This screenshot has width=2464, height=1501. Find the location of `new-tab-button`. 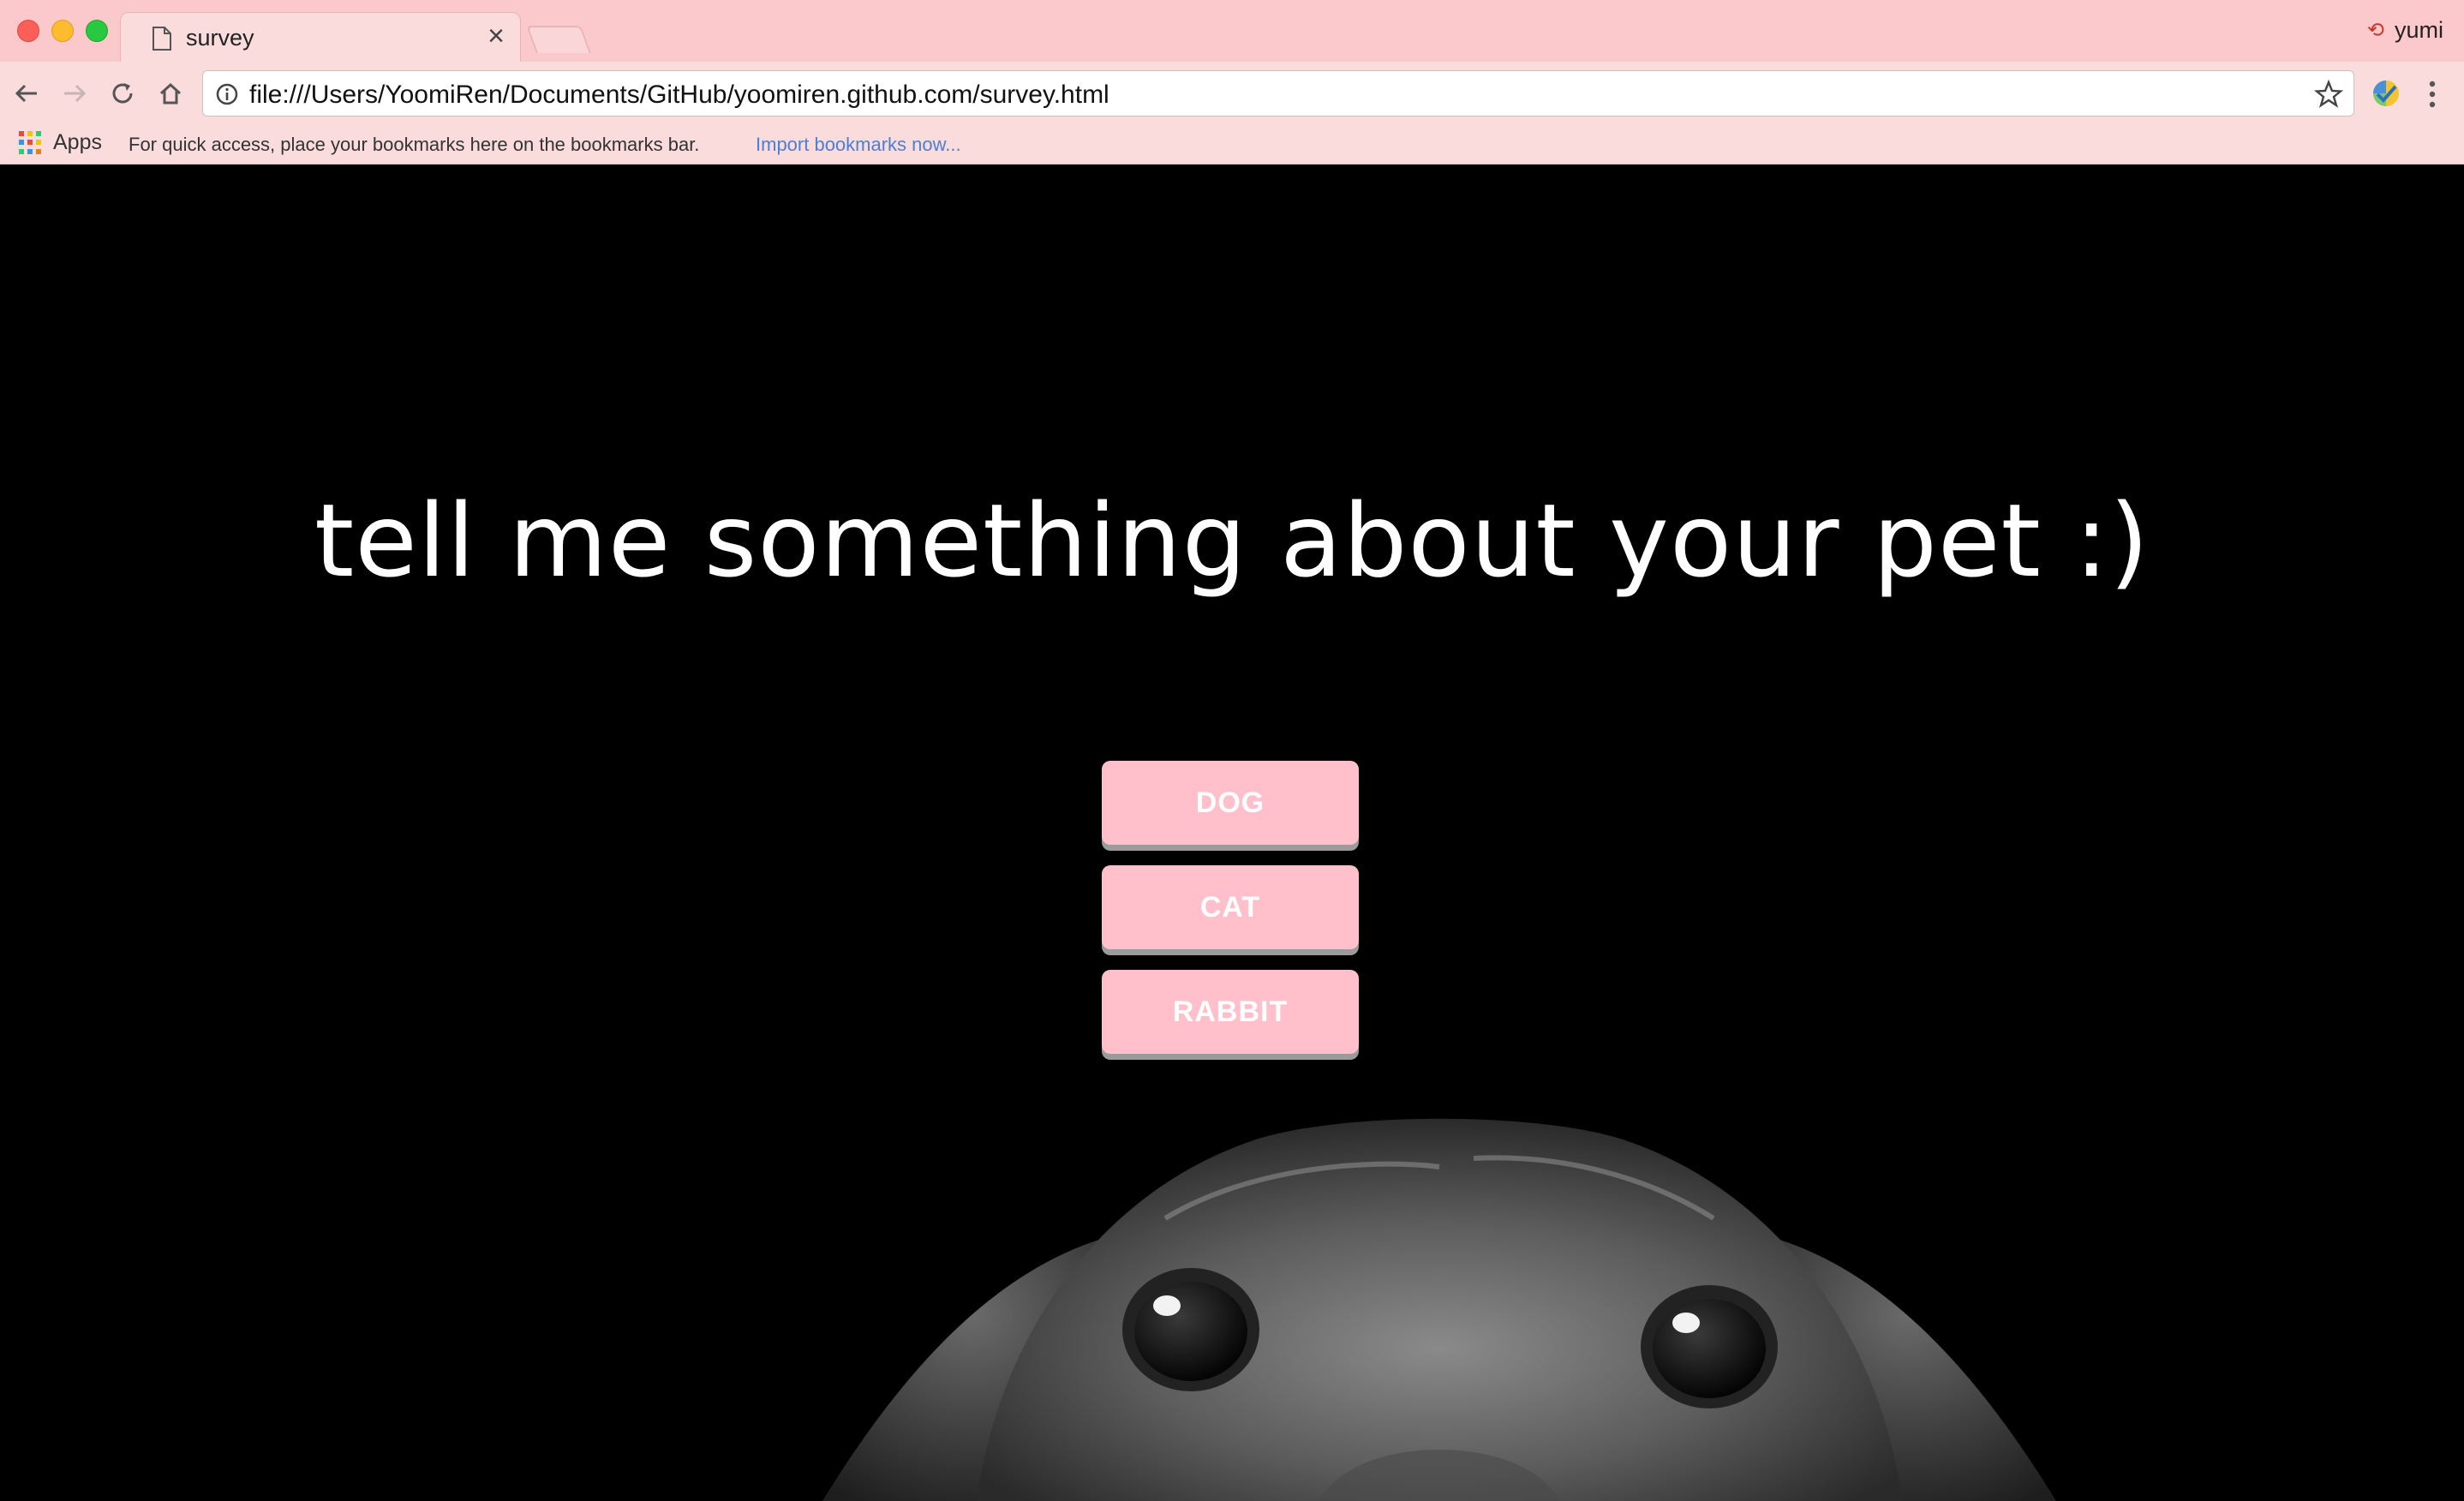

new-tab-button is located at coordinates (558, 39).